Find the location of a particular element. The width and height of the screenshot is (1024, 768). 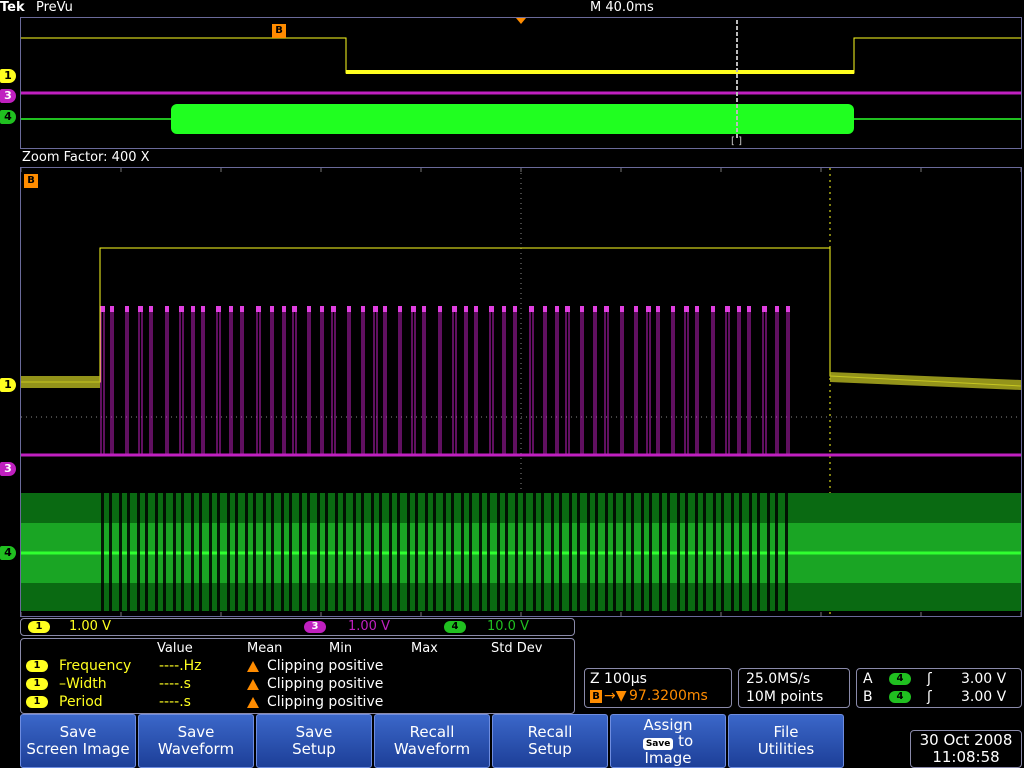

zoom-position-readout: Z 100µs B →▼ 97.3200ms is located at coordinates (658, 688).